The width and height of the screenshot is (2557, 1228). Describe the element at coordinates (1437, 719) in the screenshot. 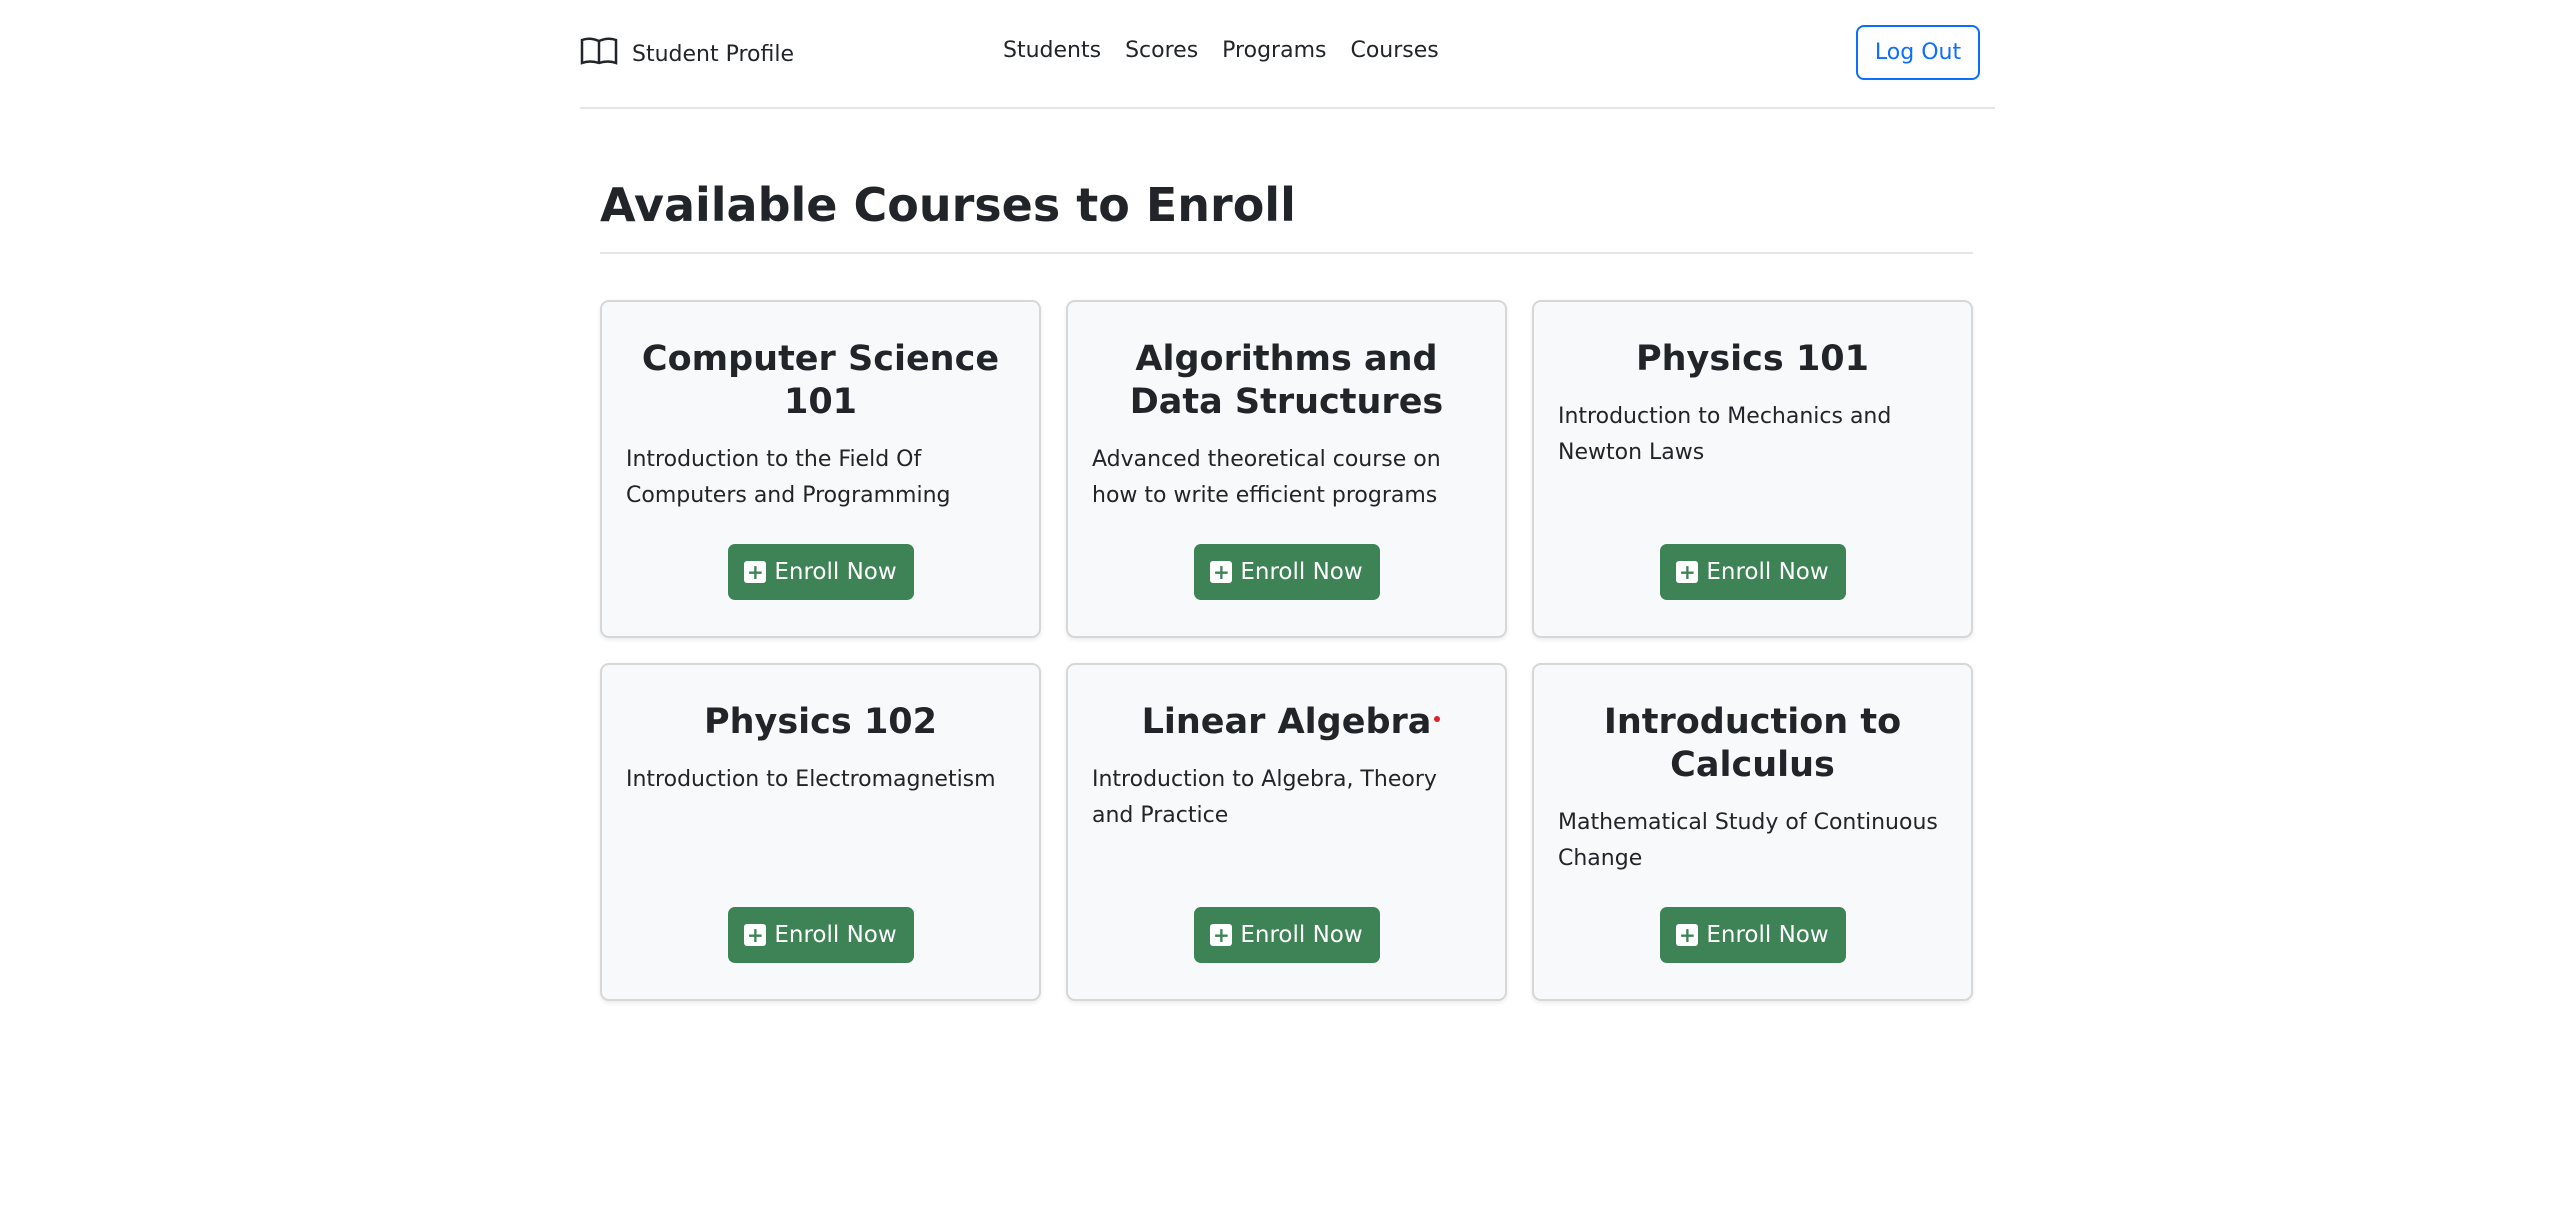

I see `cursor-marker` at that location.